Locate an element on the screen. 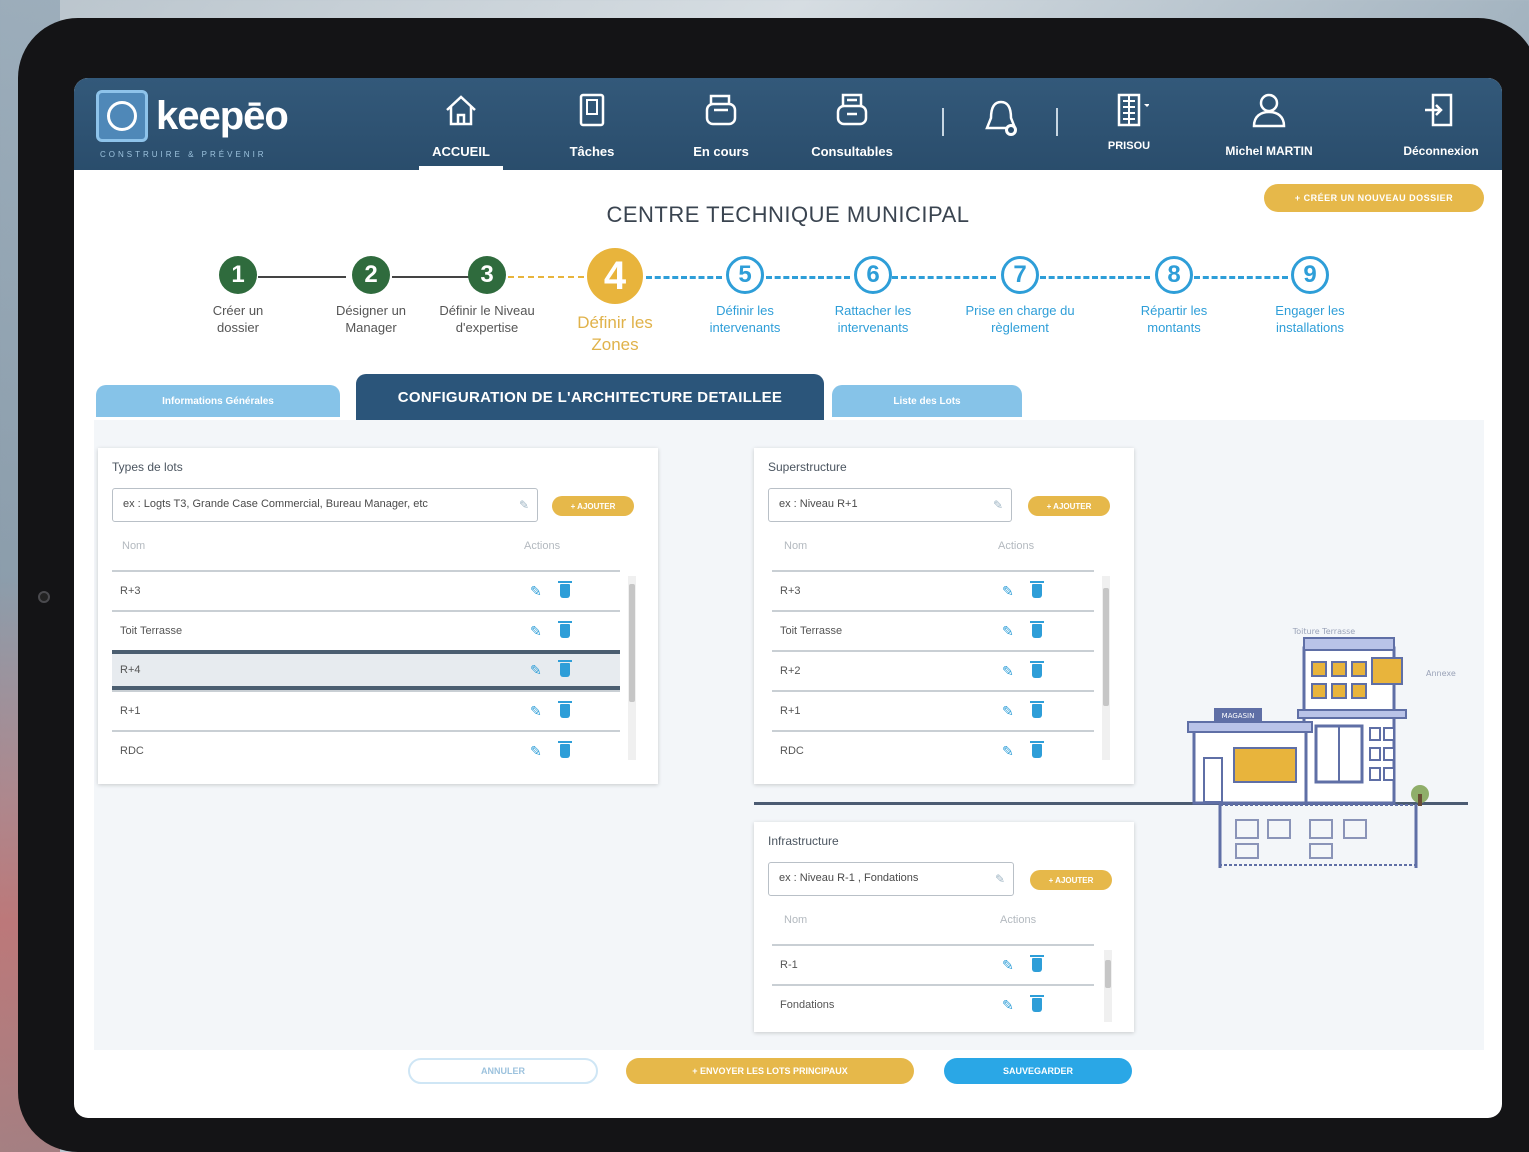  step-3: 3 Définir le Niveau d'expertise is located at coordinates (487, 296).